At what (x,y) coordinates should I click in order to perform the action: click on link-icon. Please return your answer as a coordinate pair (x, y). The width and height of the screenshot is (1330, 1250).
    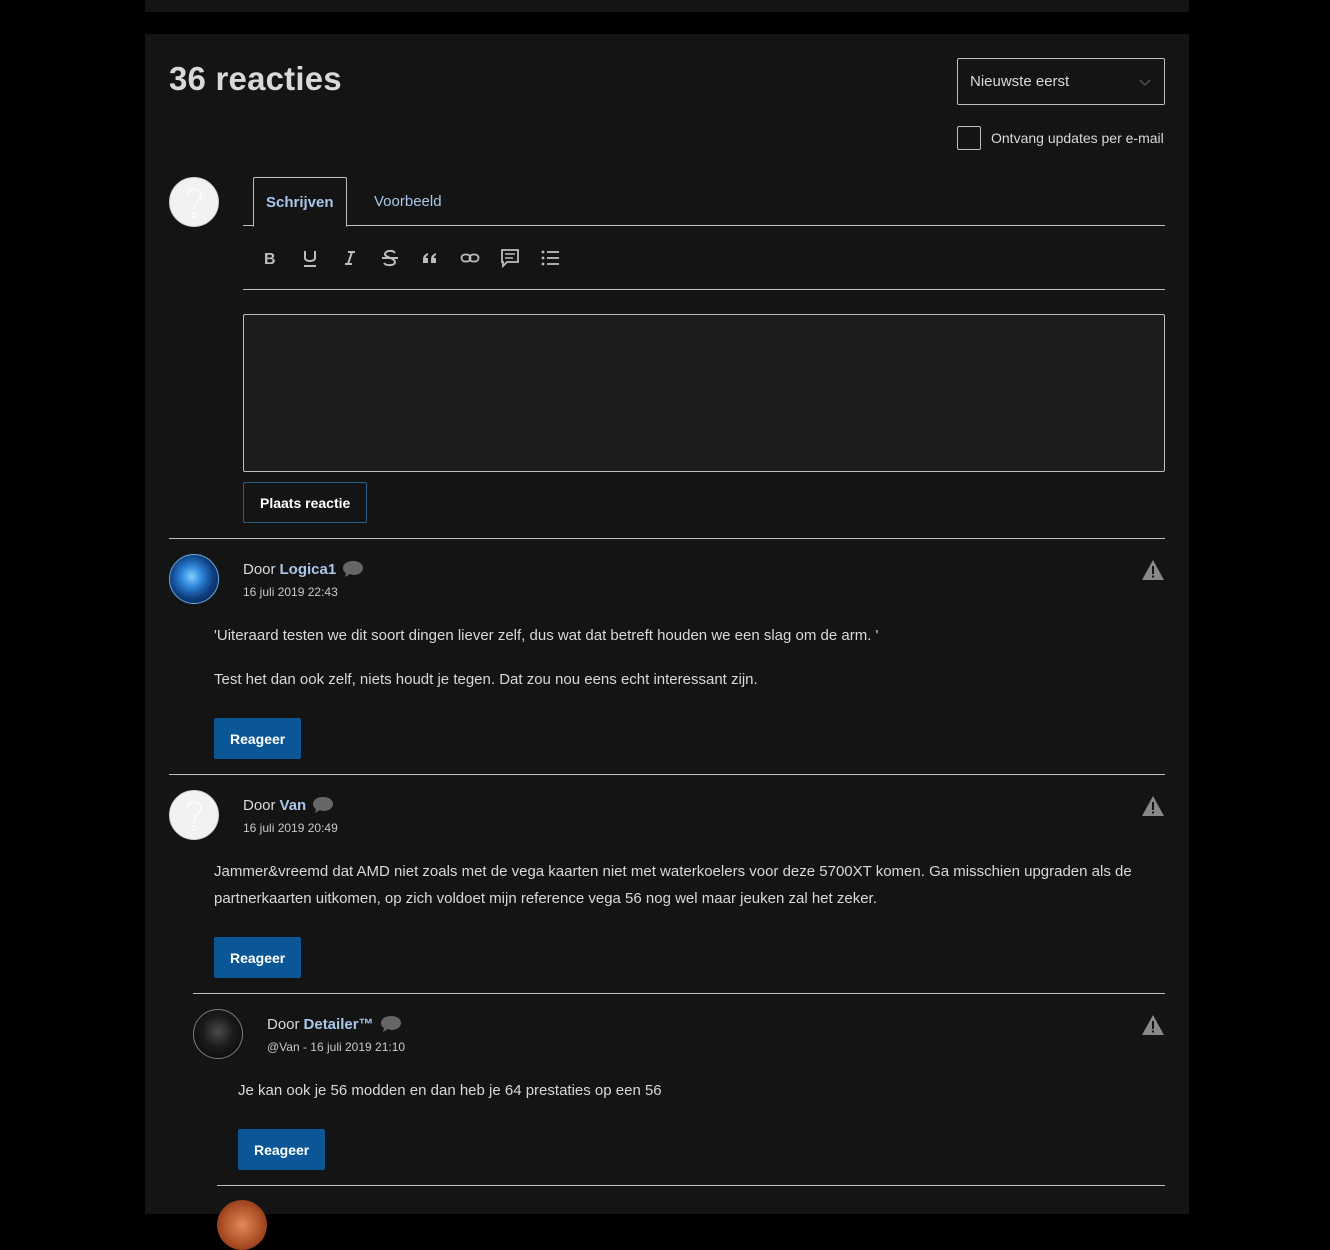
    Looking at the image, I should click on (470, 257).